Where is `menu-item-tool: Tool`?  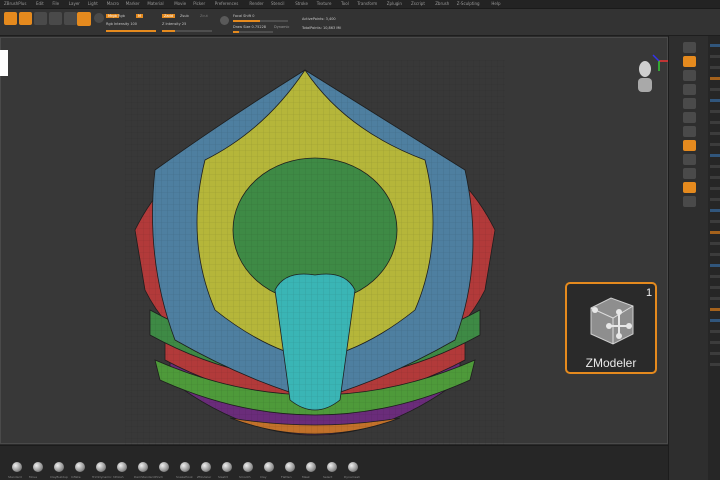 menu-item-tool: Tool is located at coordinates (345, 3).